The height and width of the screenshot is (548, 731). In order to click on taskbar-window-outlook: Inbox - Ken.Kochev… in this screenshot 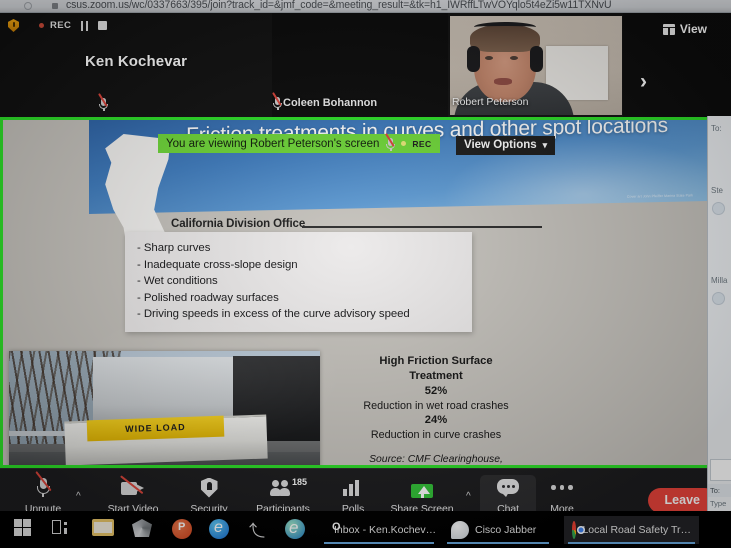, I will do `click(379, 530)`.